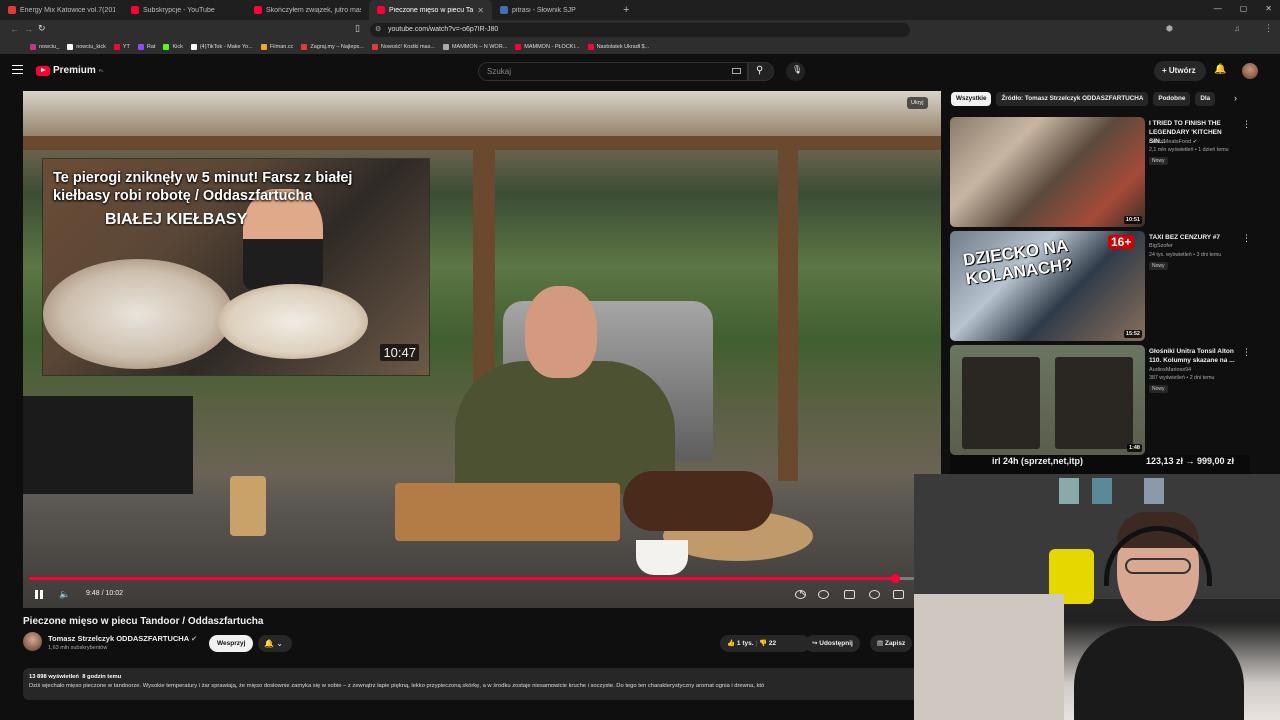  Describe the element at coordinates (761, 71) in the screenshot. I see `search-button: ⚲` at that location.